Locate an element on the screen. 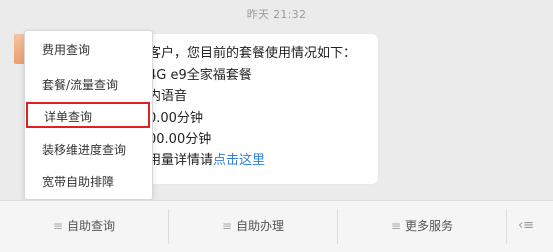 The image size is (553, 252). timestamp: 昨天 21:32 is located at coordinates (276, 14).